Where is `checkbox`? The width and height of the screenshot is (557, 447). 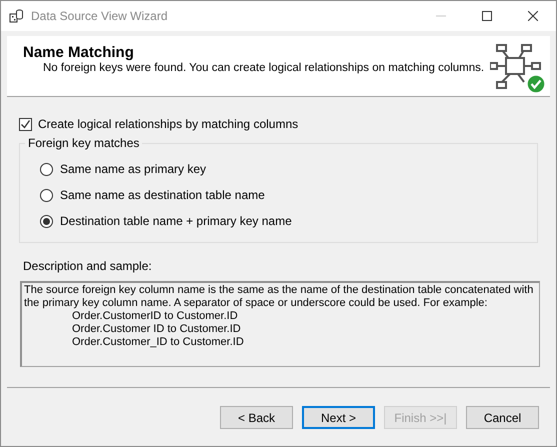 checkbox is located at coordinates (25, 124).